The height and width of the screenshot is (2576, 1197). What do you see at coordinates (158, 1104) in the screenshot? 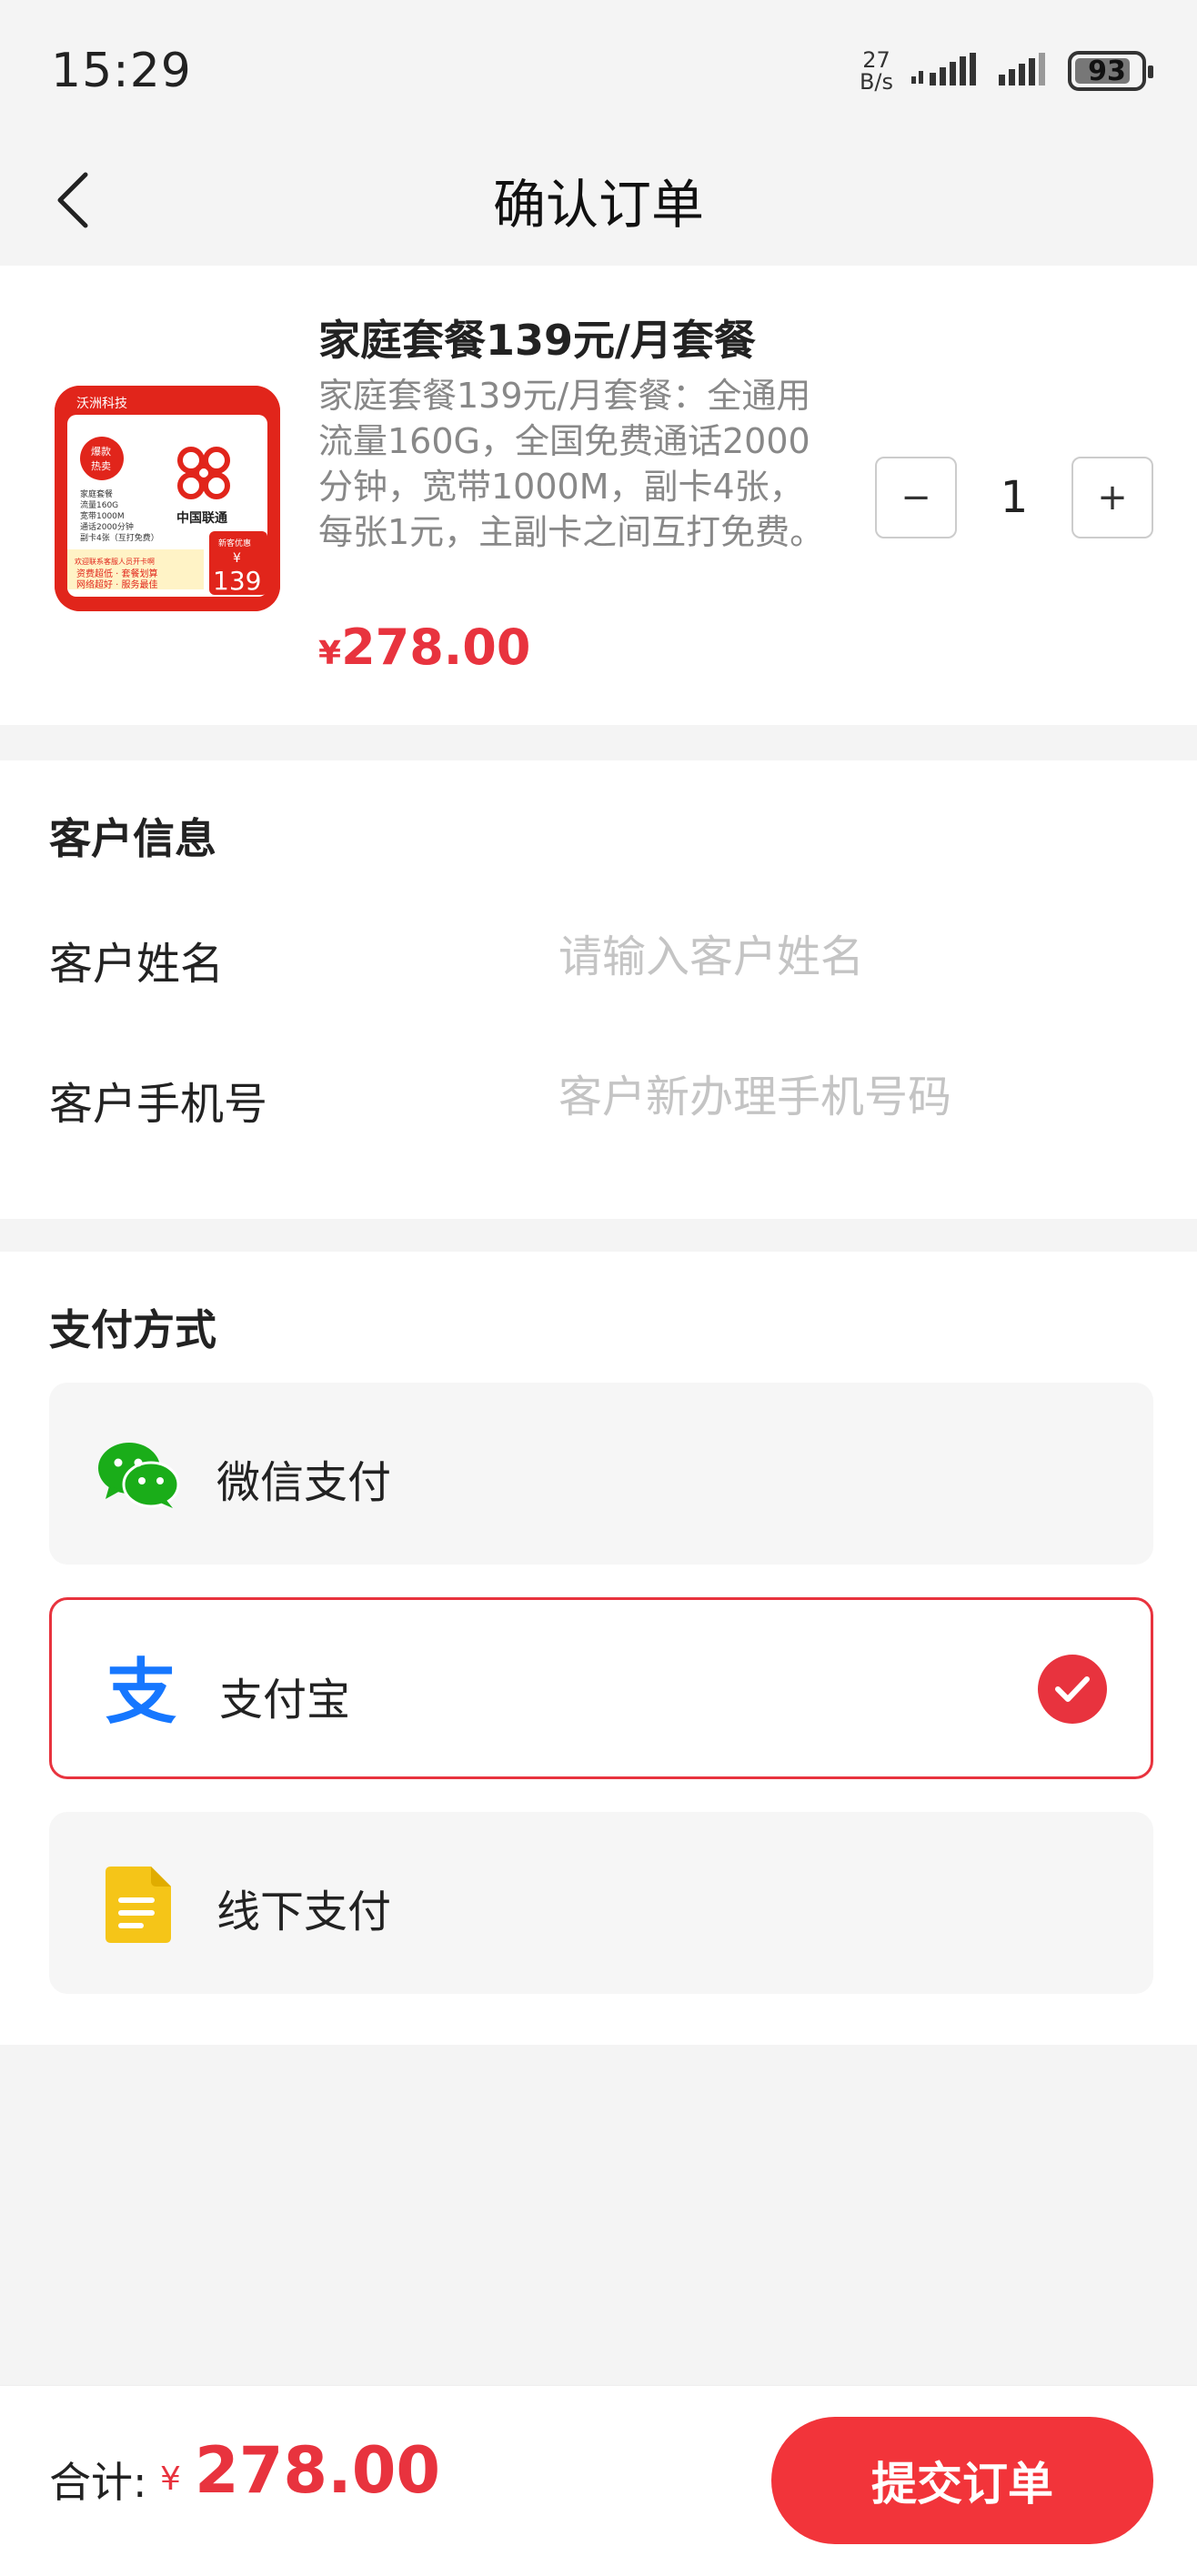
I see `customer-phone-label: 客户手机号` at bounding box center [158, 1104].